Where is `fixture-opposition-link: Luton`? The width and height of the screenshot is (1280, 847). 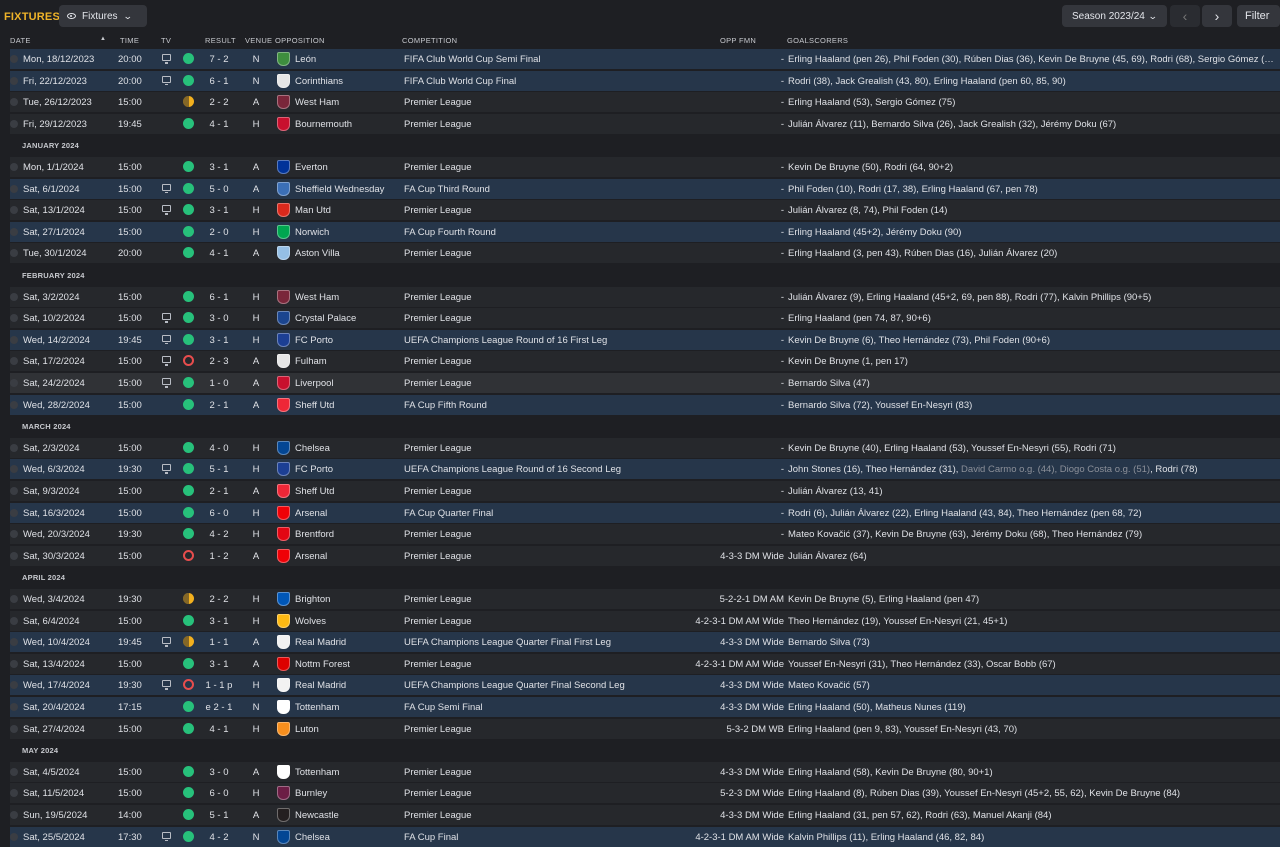
fixture-opposition-link: Luton is located at coordinates (307, 729).